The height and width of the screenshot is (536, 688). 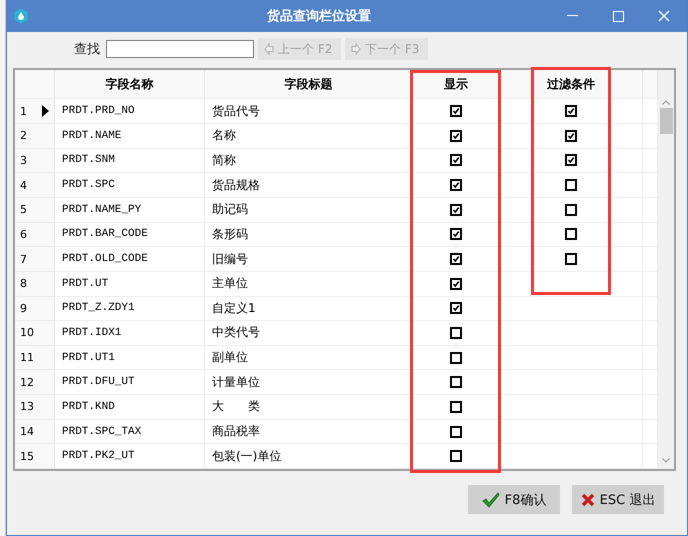 What do you see at coordinates (309, 185) in the screenshot?
I see `table-cell: 货品规格` at bounding box center [309, 185].